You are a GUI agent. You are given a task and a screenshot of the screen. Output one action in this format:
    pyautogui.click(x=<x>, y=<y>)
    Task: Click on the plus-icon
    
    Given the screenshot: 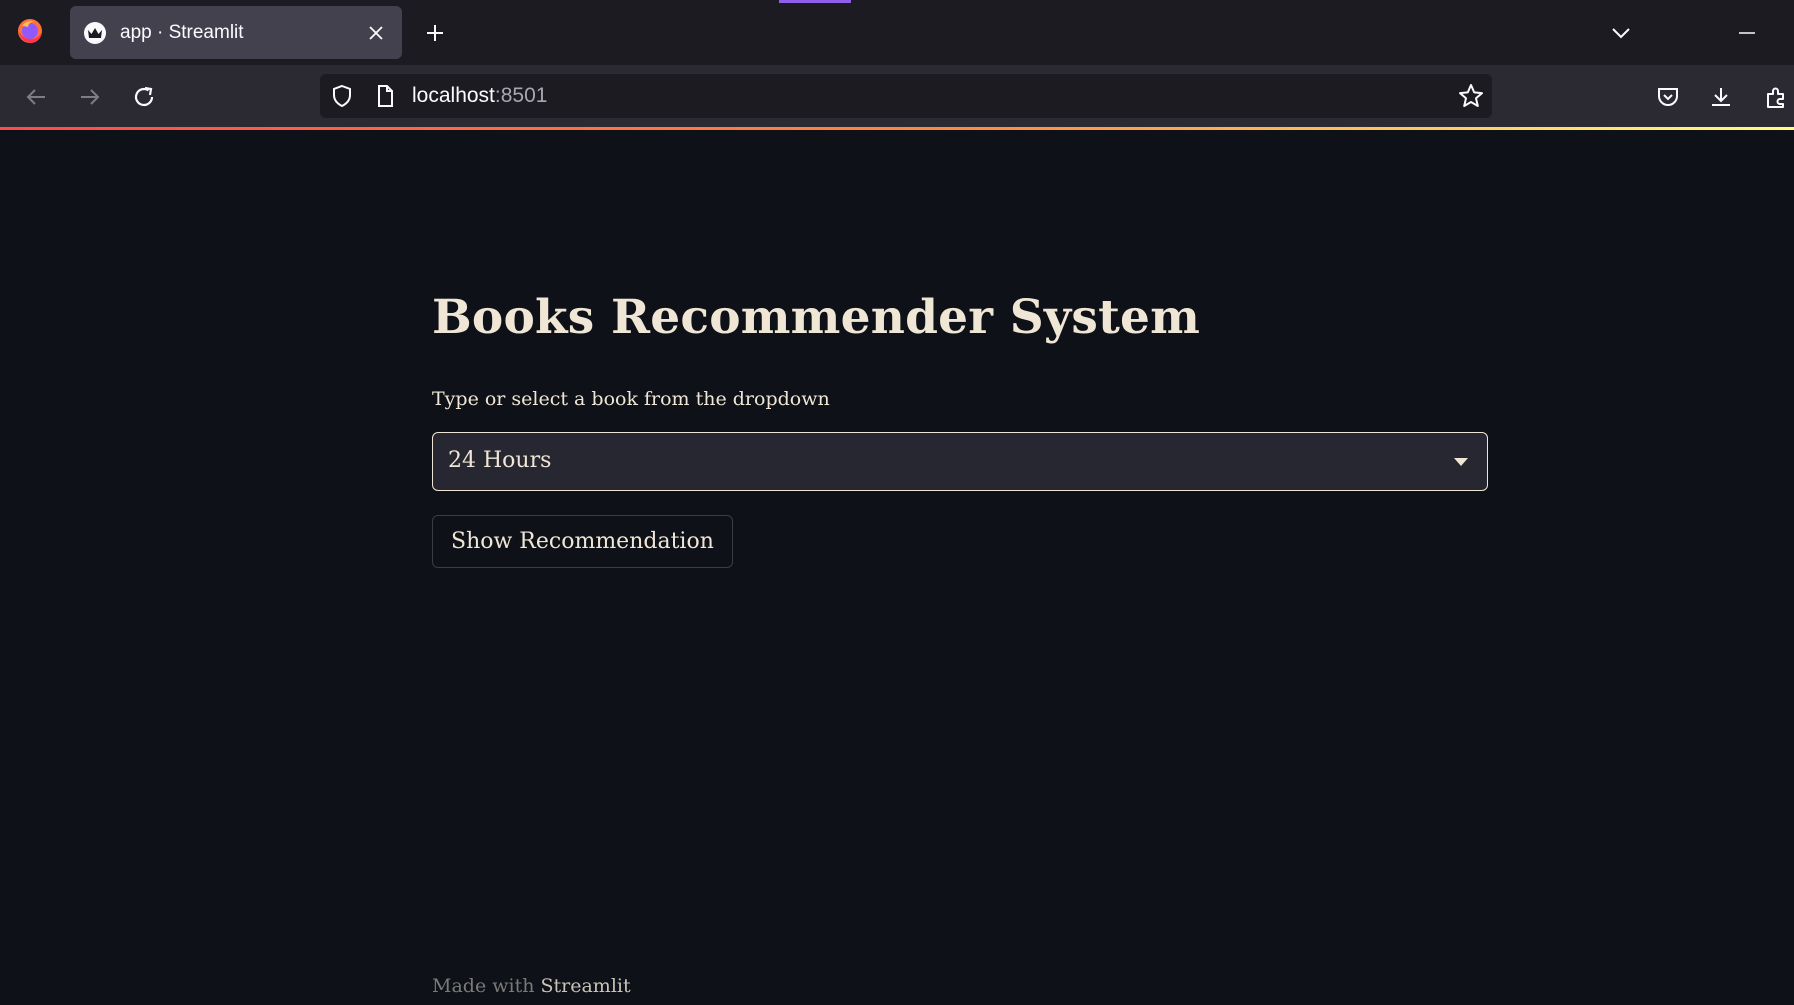 What is the action you would take?
    pyautogui.click(x=435, y=33)
    